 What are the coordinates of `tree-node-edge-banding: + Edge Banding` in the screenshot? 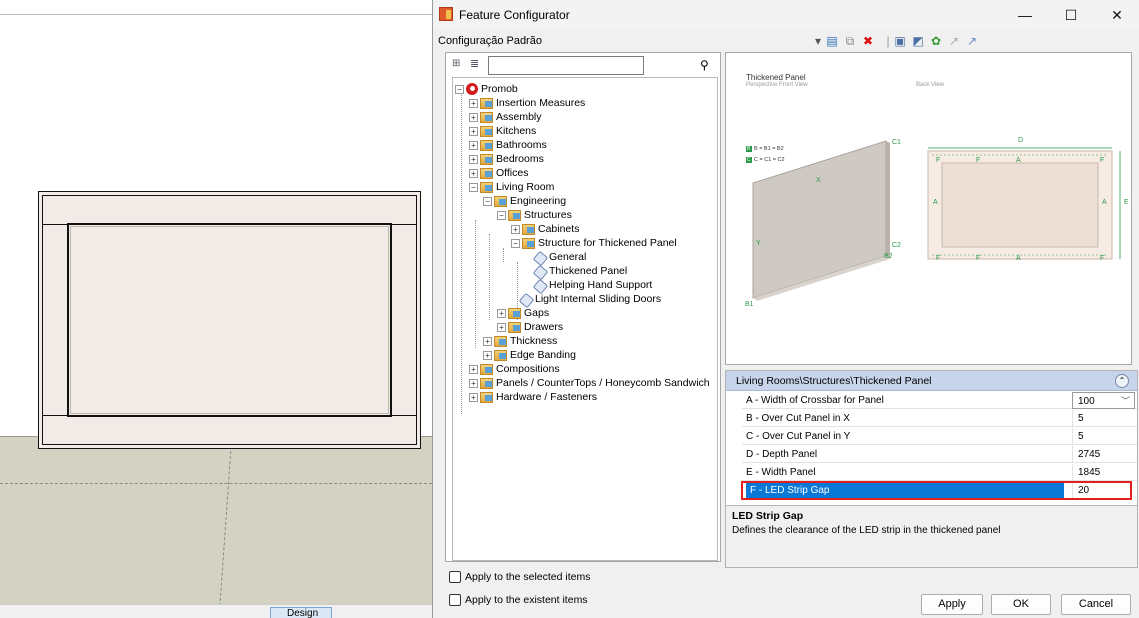 It's located at (529, 355).